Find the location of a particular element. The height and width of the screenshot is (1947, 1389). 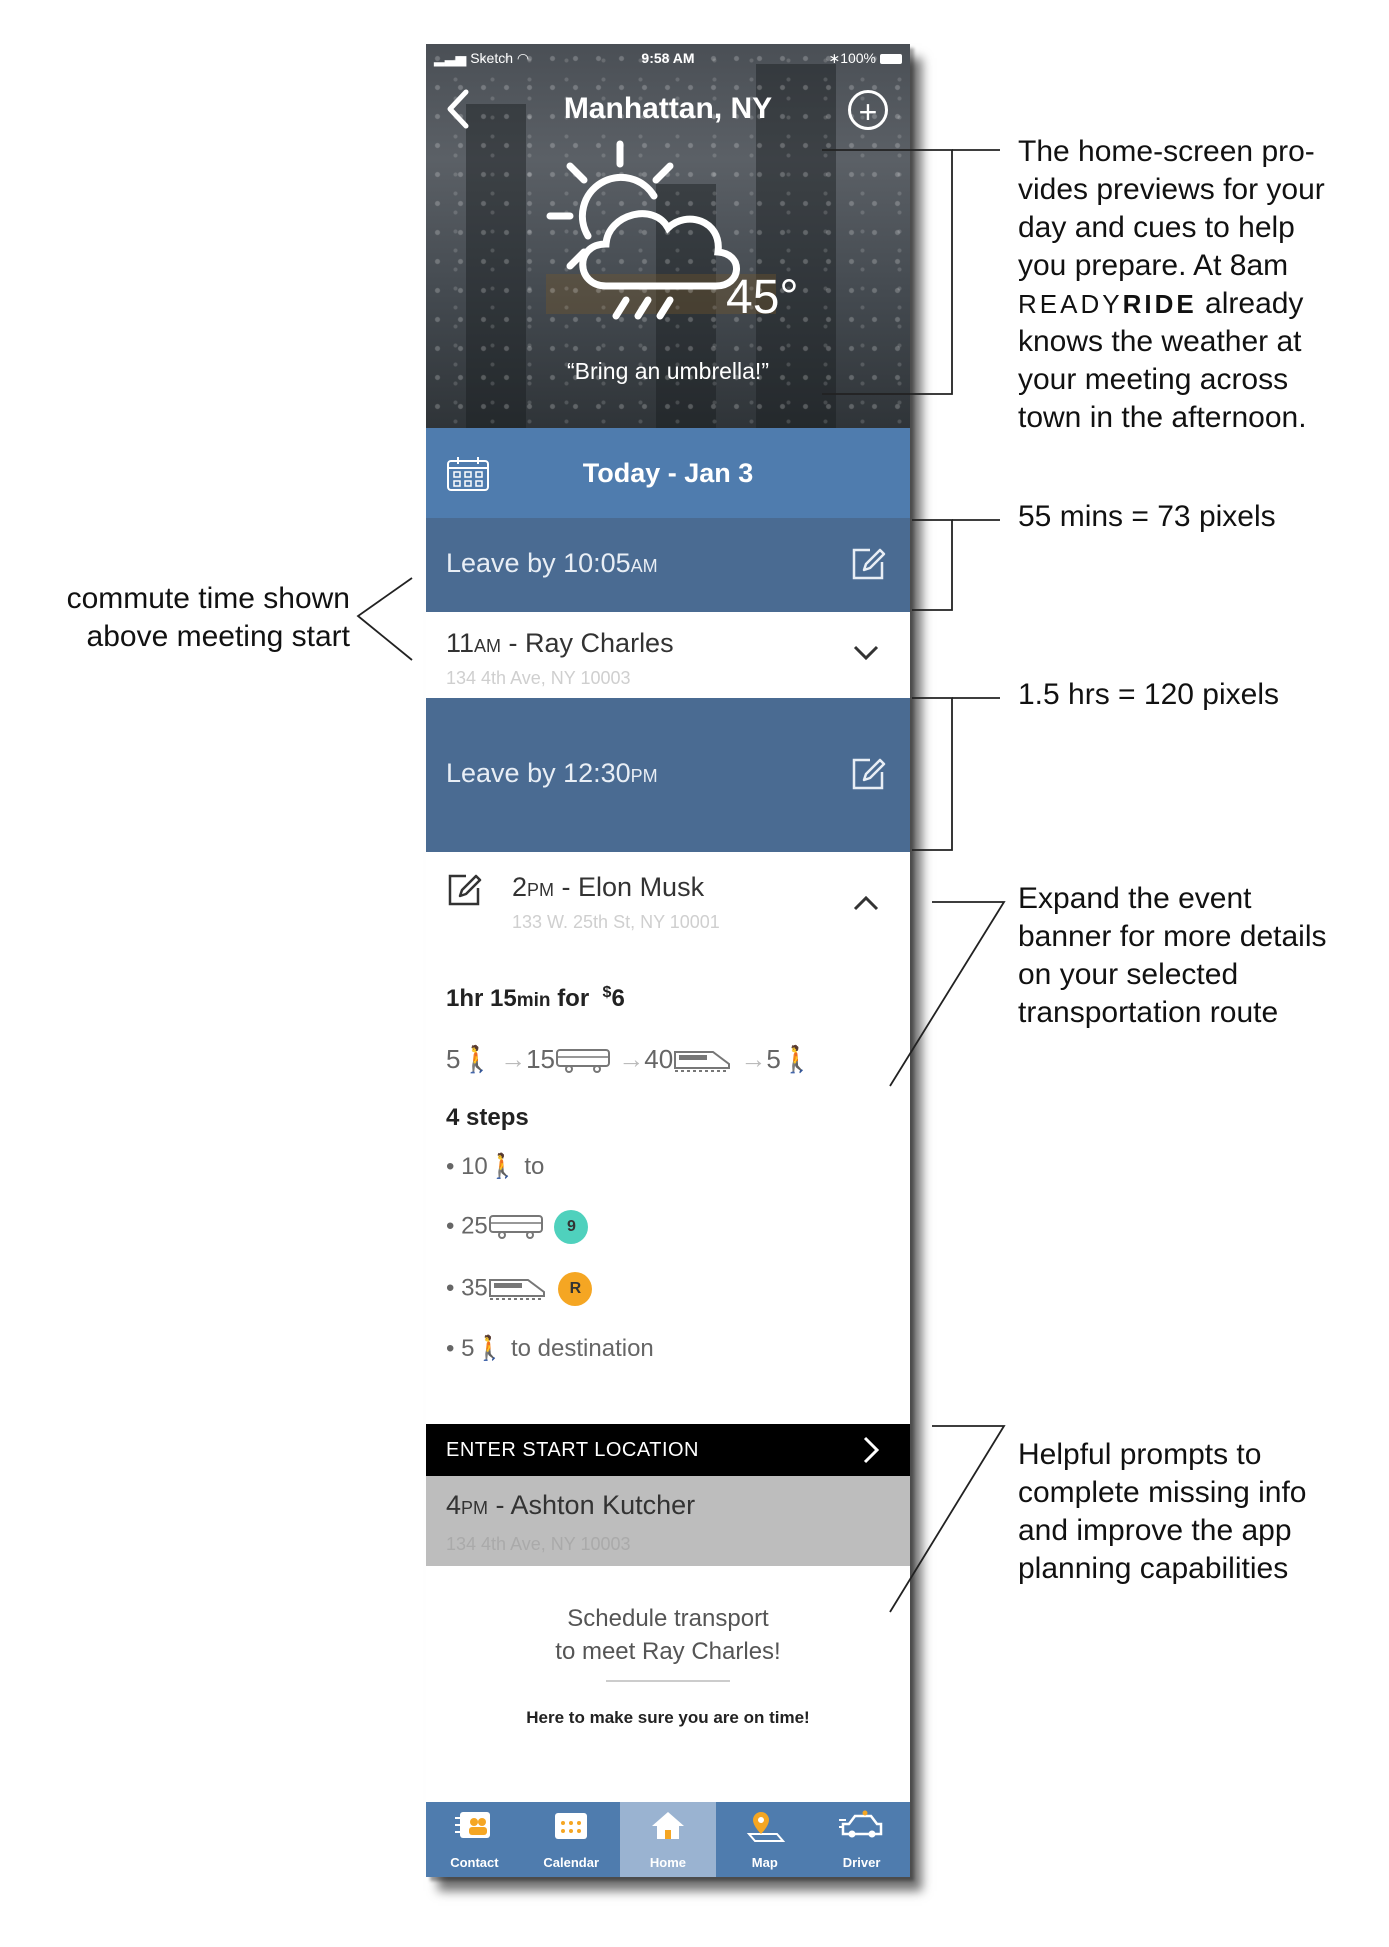

bracket-55-mins is located at coordinates (932, 565).